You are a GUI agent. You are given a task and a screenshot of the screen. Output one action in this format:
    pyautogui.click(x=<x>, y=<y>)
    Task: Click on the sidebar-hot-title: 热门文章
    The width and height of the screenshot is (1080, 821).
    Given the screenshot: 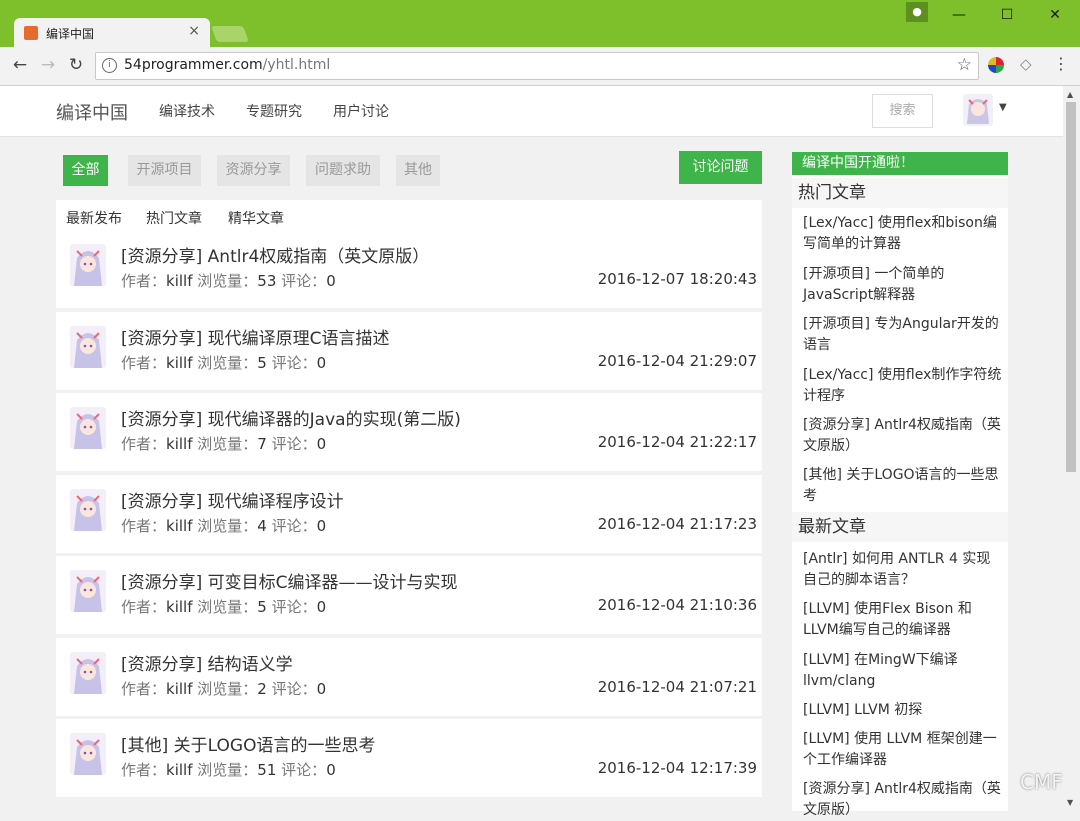 What is the action you would take?
    pyautogui.click(x=900, y=193)
    